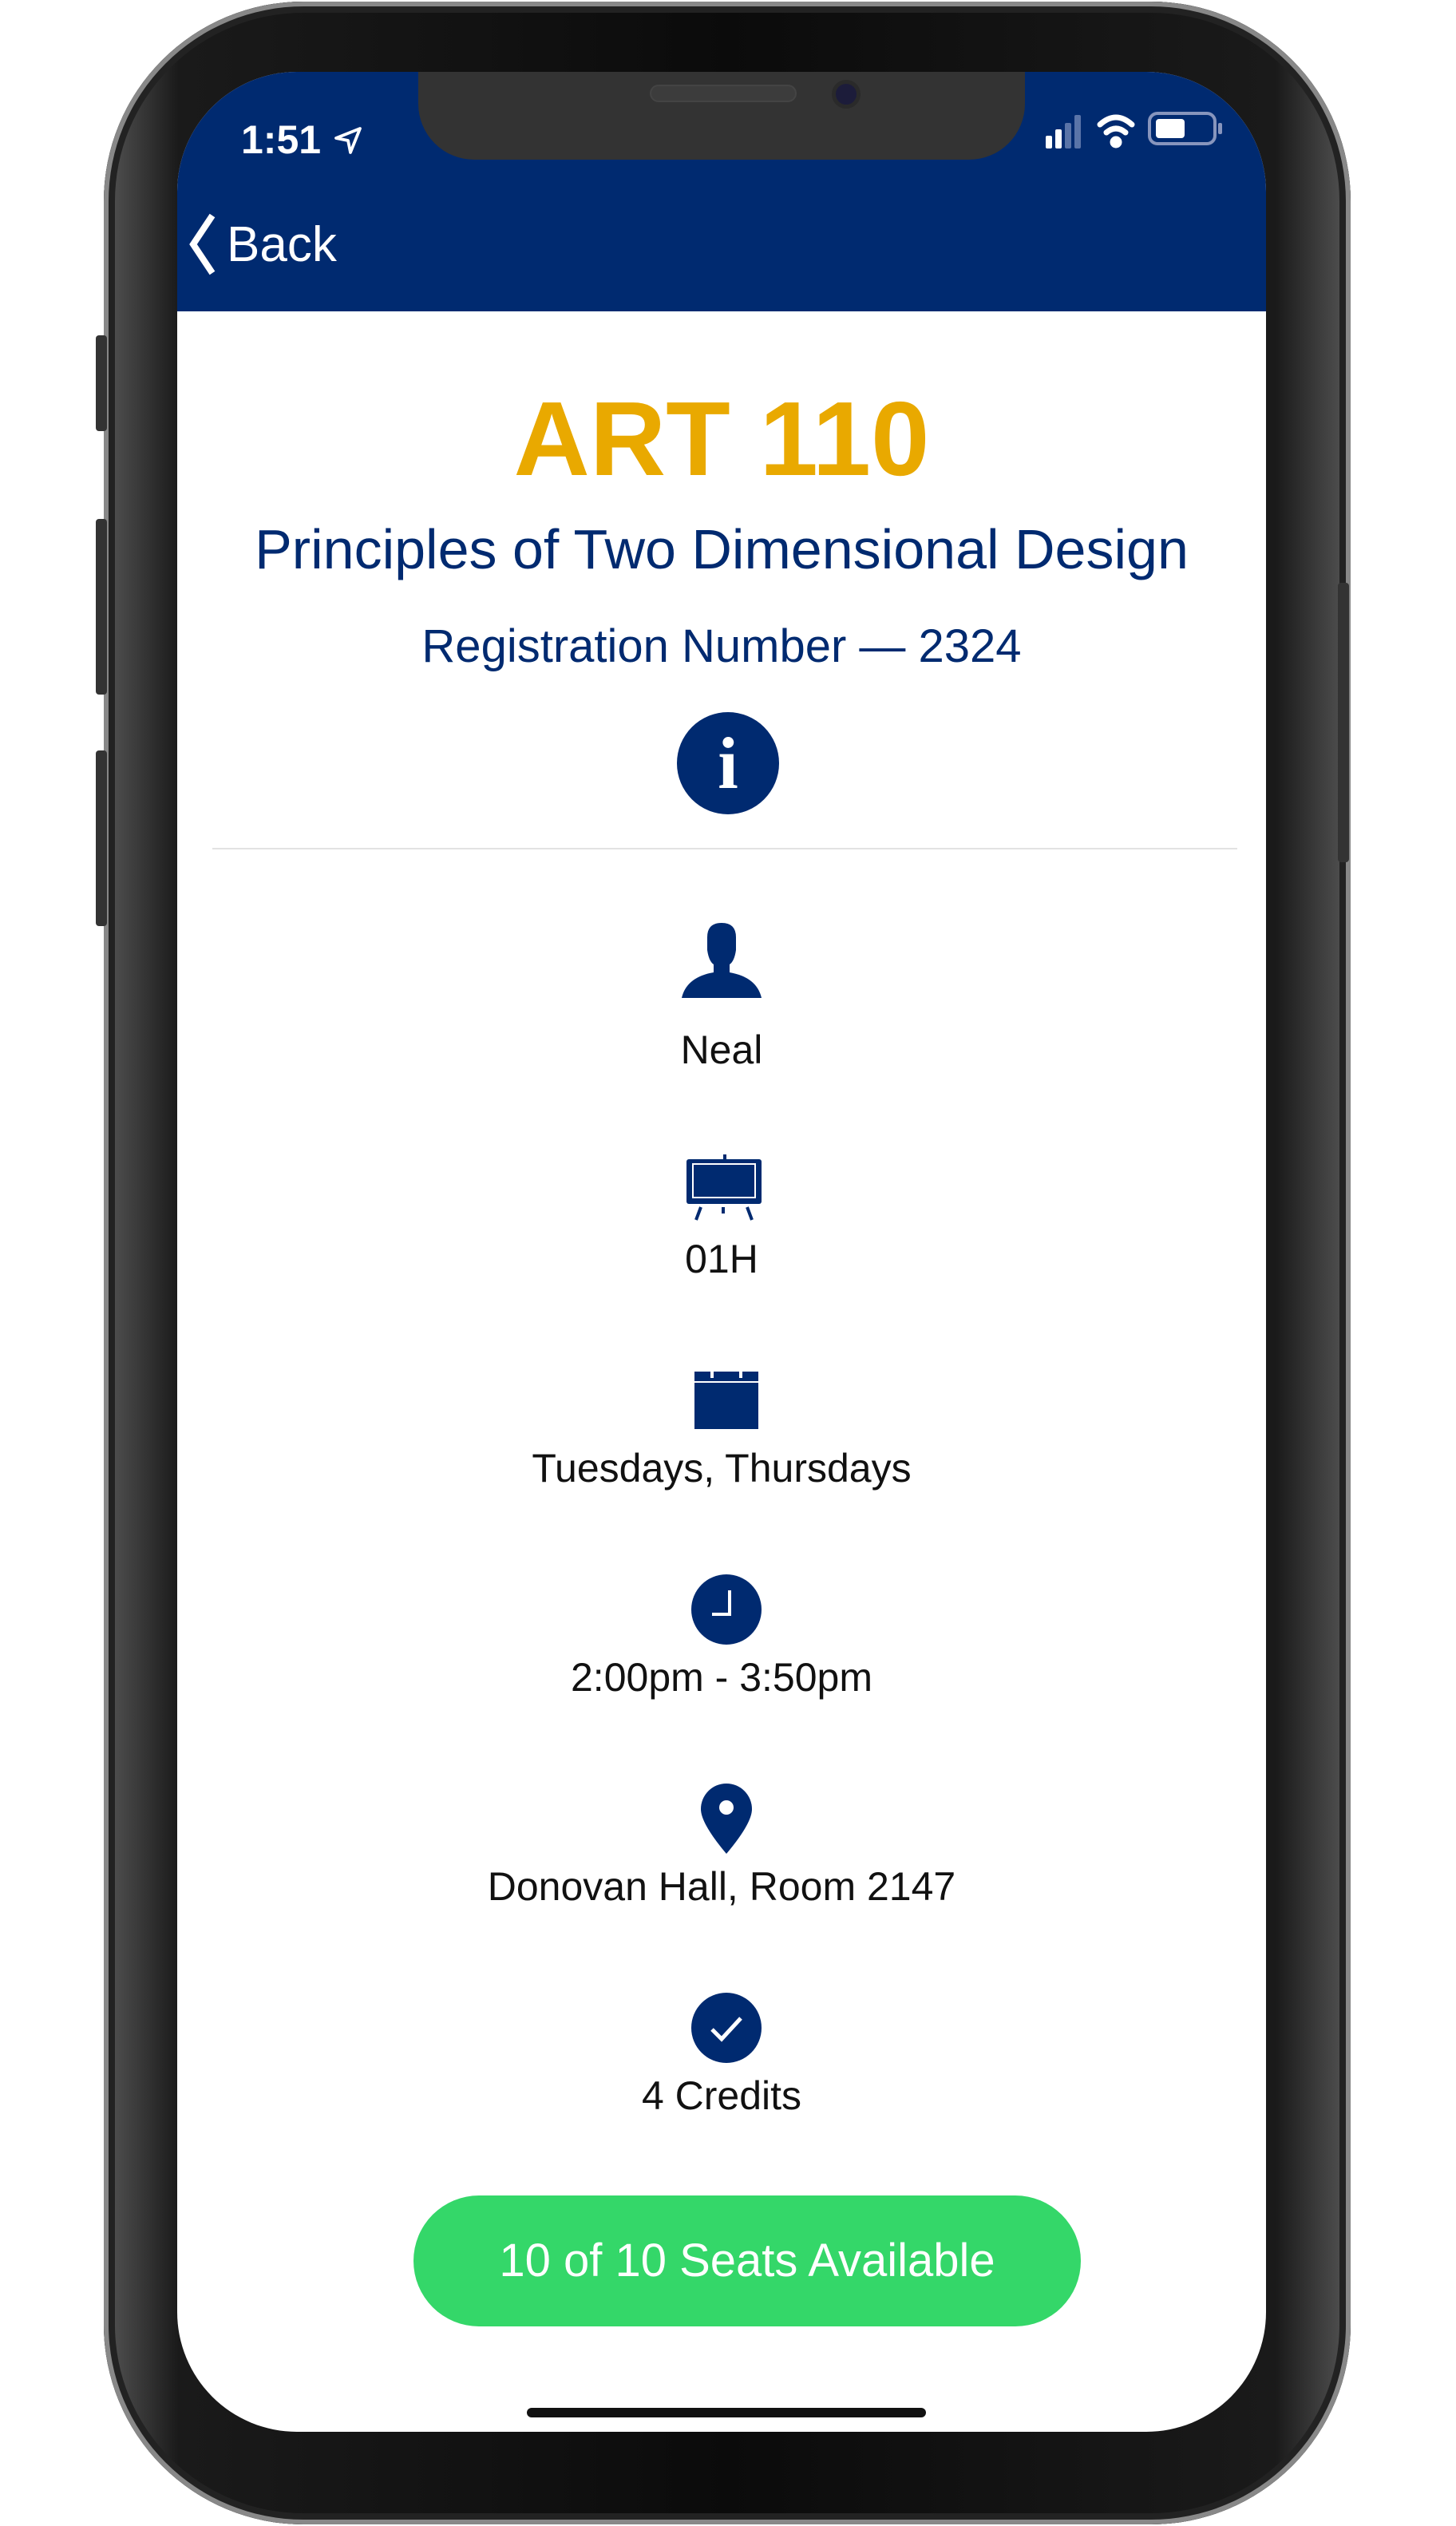  What do you see at coordinates (722, 1678) in the screenshot?
I see `meeting-time: 2:00pm - 3:50pm` at bounding box center [722, 1678].